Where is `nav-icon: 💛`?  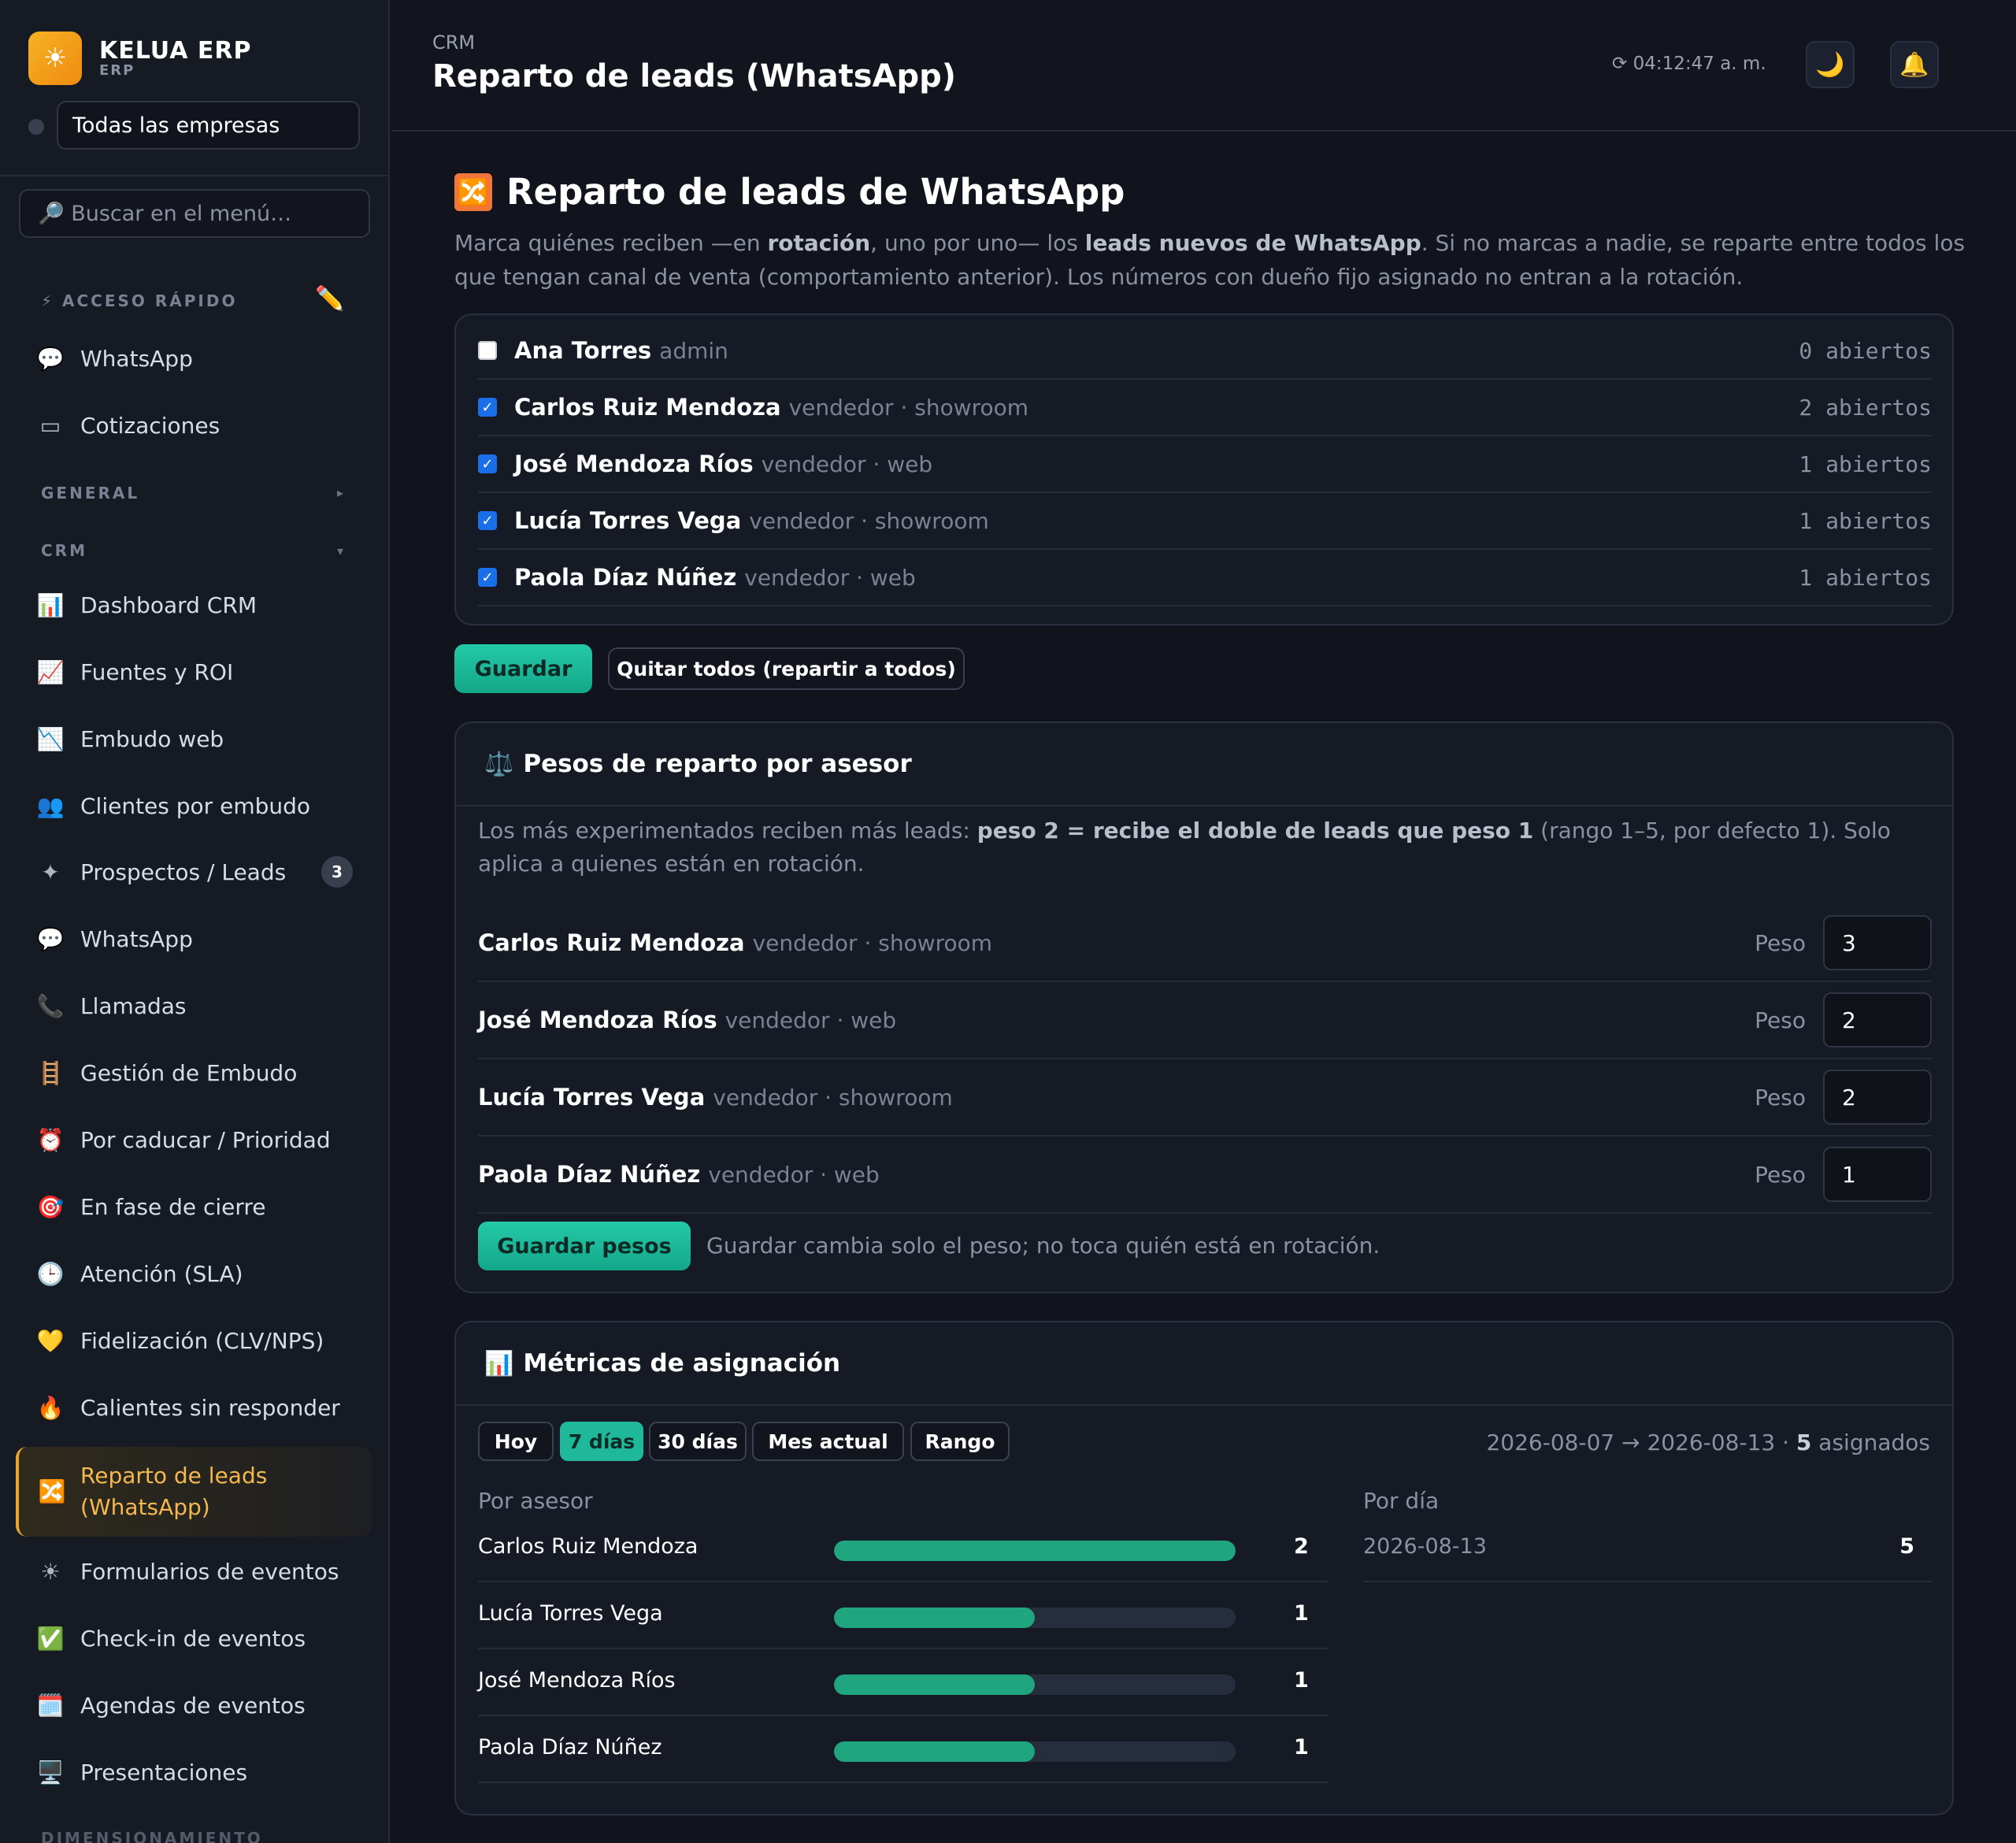
nav-icon: 💛 is located at coordinates (50, 1340).